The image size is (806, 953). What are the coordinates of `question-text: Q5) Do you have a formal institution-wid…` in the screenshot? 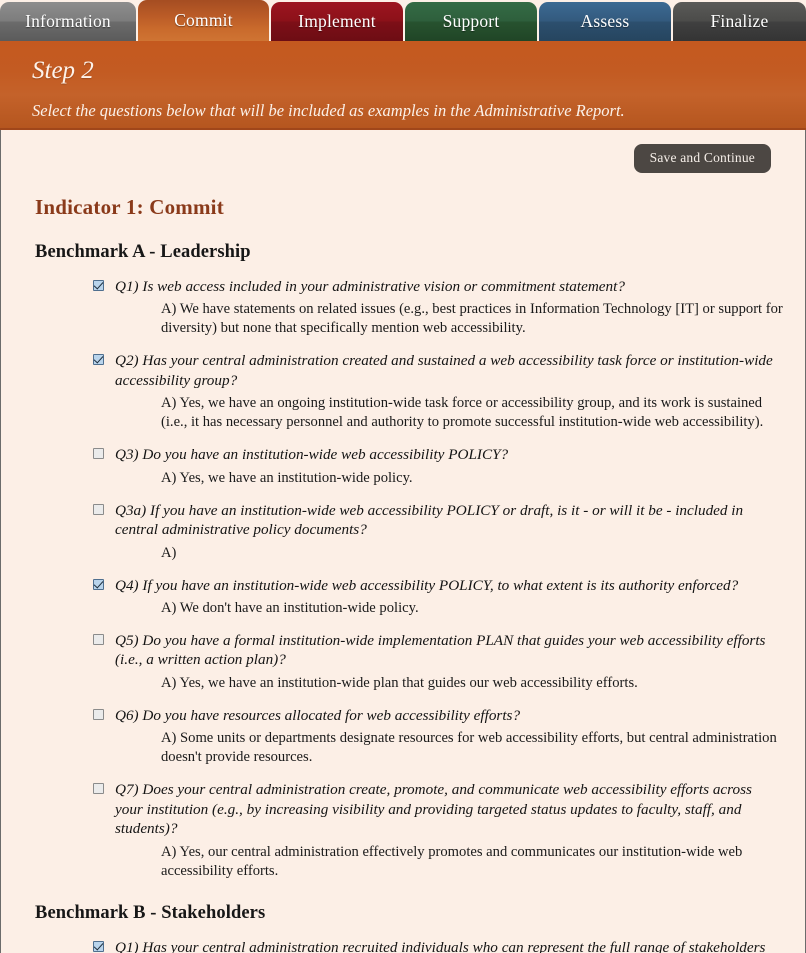 It's located at (440, 650).